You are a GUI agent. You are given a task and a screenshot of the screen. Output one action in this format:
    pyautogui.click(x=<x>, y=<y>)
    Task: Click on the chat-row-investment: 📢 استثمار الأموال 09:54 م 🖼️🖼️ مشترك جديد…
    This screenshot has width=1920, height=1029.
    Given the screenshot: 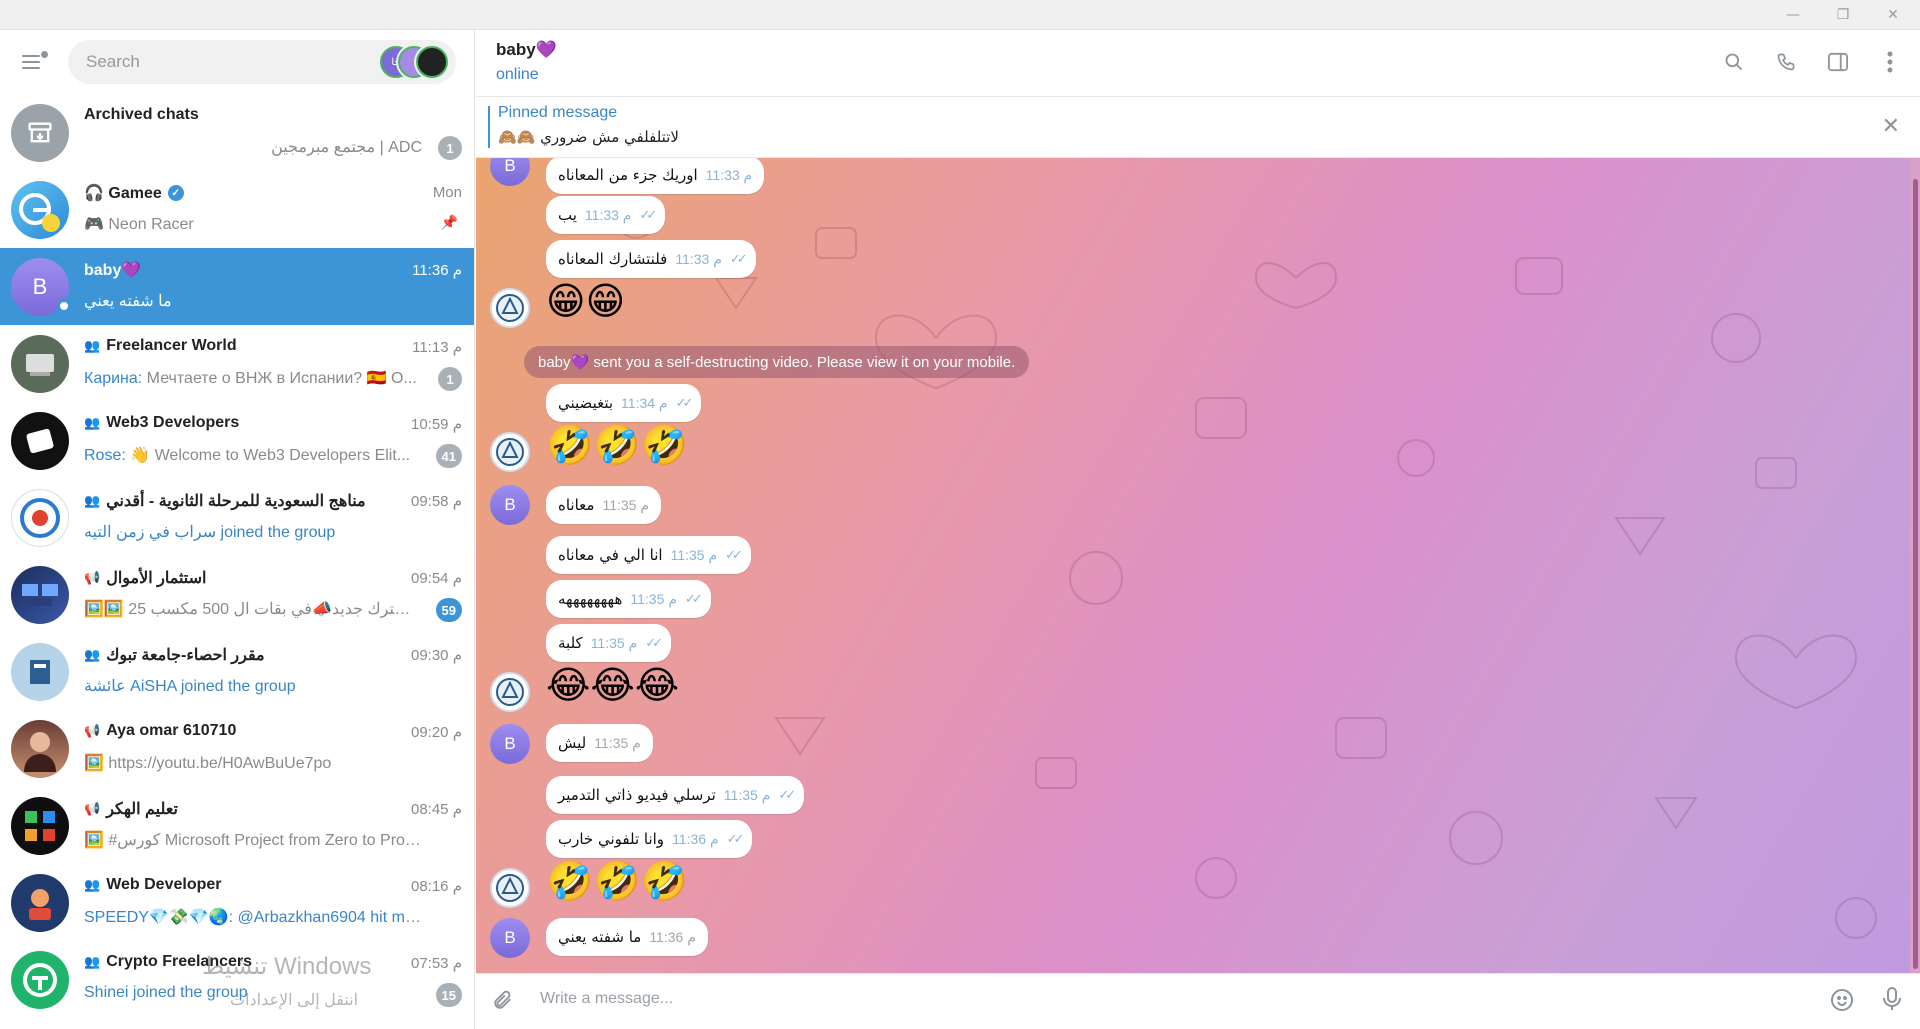 What is the action you would take?
    pyautogui.click(x=237, y=594)
    